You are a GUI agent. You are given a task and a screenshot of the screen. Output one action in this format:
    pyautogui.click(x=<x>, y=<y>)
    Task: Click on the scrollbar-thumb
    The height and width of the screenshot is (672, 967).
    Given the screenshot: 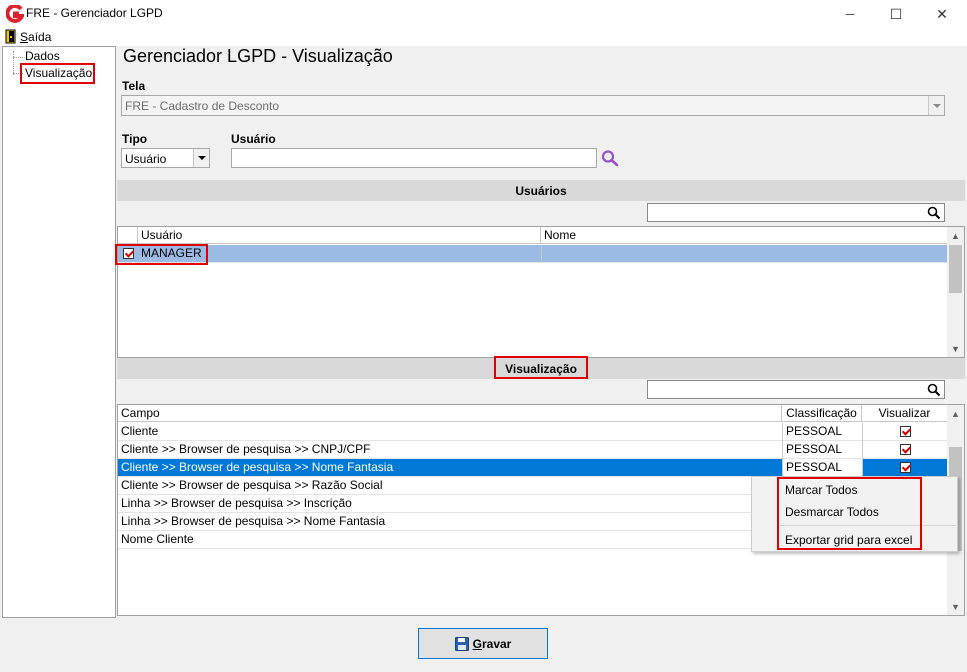 What is the action you would take?
    pyautogui.click(x=955, y=269)
    